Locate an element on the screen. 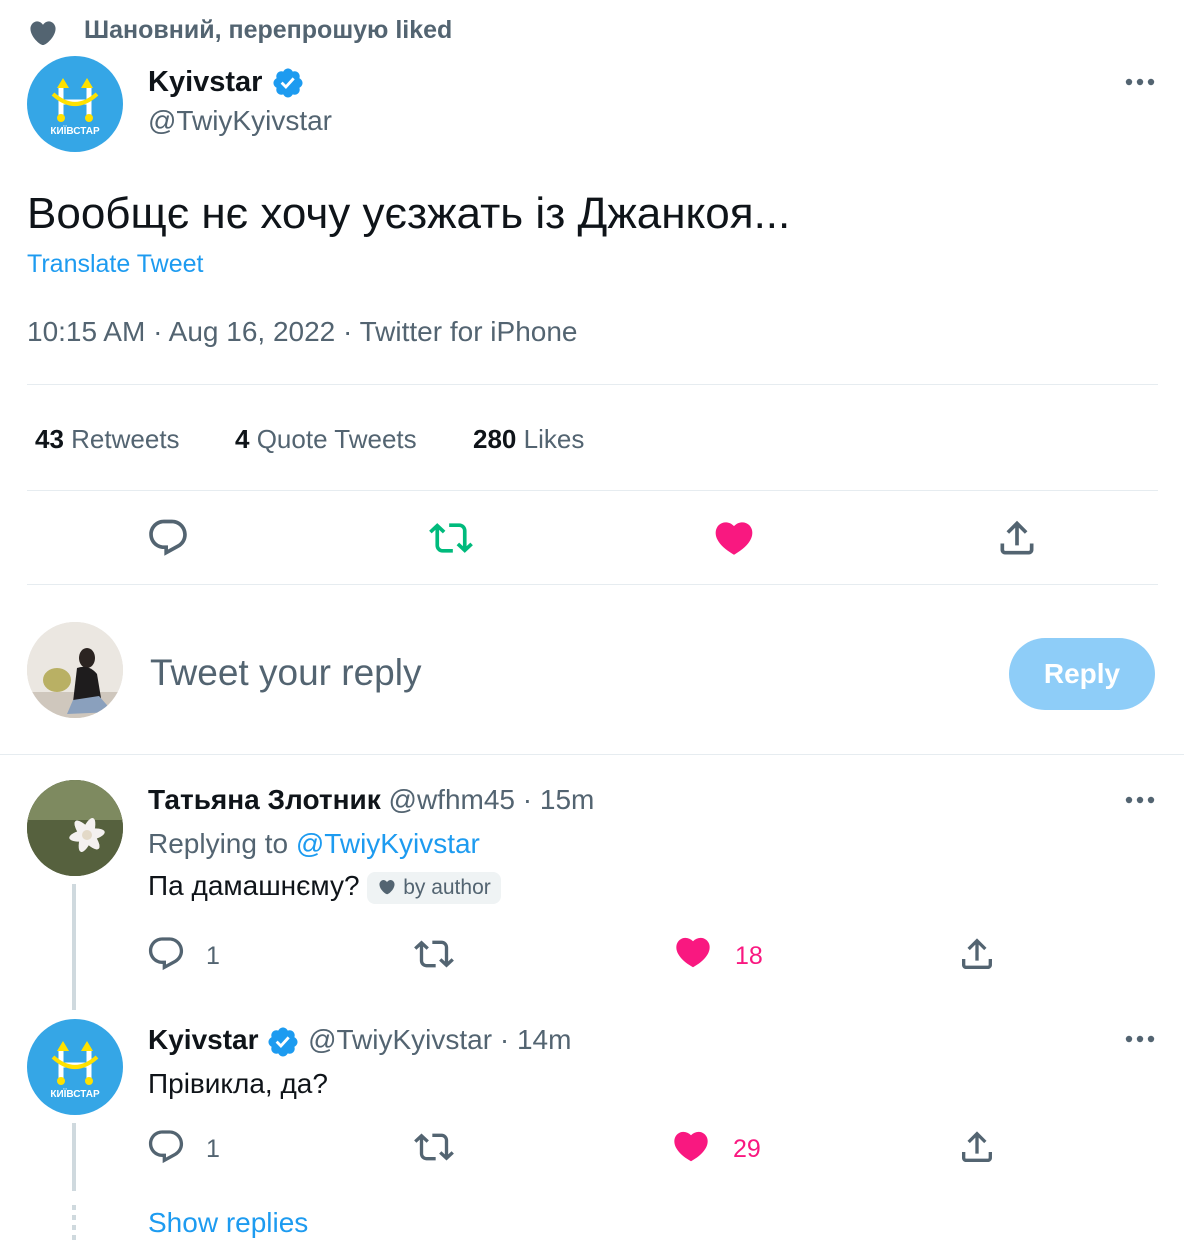 This screenshot has height=1248, width=1184. author-name: Kyivstar is located at coordinates (205, 82).